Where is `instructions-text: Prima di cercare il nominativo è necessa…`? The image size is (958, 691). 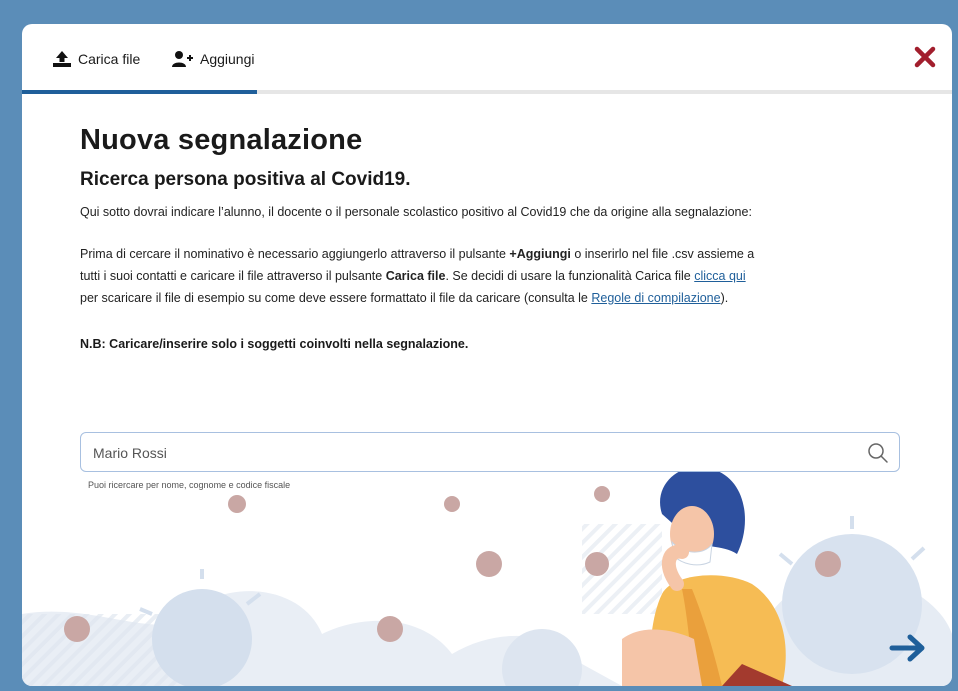 instructions-text: Prima di cercare il nominativo è necessa… is located at coordinates (417, 276).